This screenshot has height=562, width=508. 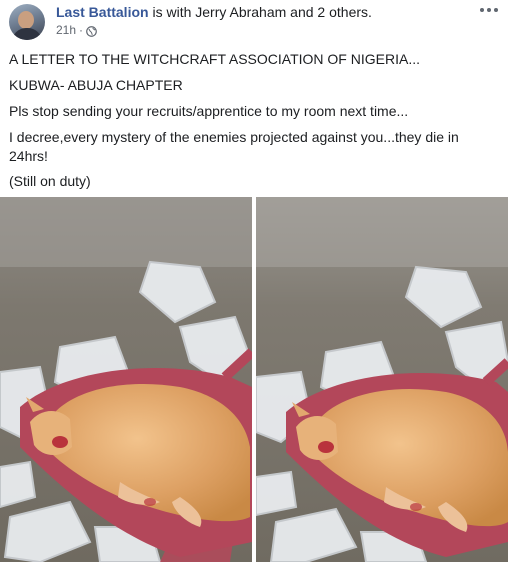 What do you see at coordinates (66, 30) in the screenshot?
I see `post-timestamp: 21h` at bounding box center [66, 30].